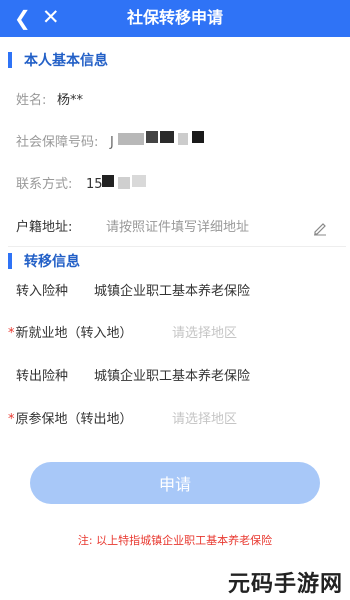 Image resolution: width=350 pixels, height=600 pixels. Describe the element at coordinates (52, 262) in the screenshot. I see `section-transfer-info-title: 转移信息` at that location.